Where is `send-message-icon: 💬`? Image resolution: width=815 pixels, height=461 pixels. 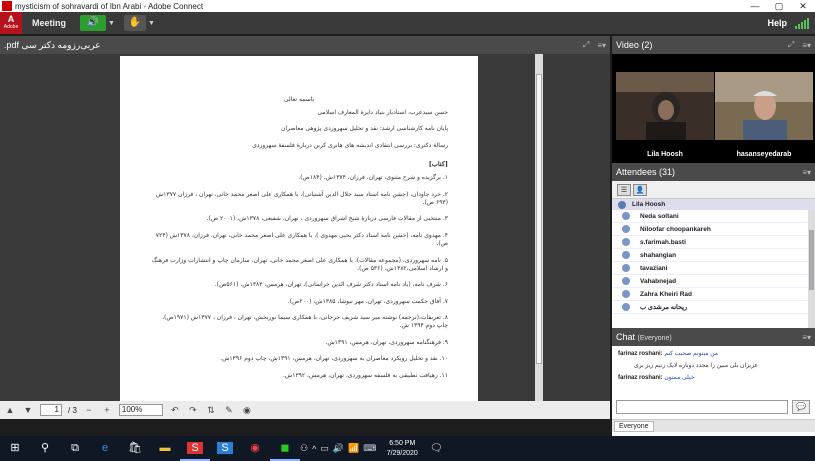 send-message-icon: 💬 is located at coordinates (801, 407).